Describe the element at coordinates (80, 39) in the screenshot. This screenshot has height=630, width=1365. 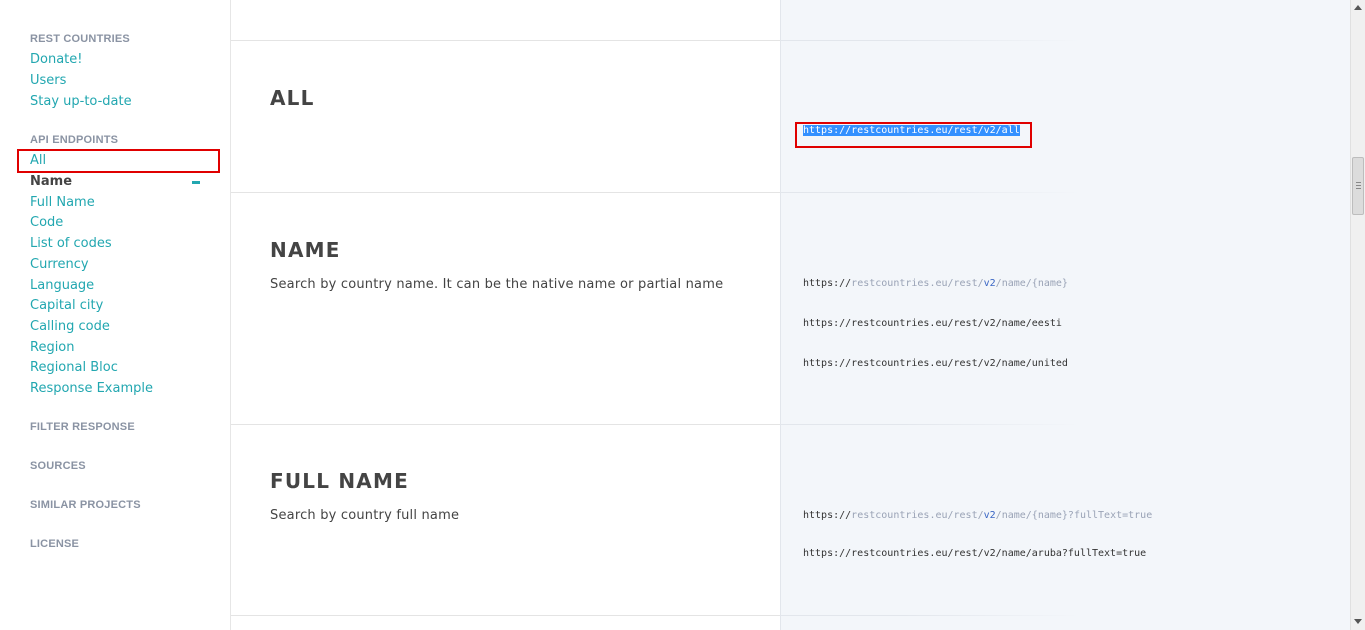
I see `section-heading-rest-countries: REST COUNTRIES` at that location.